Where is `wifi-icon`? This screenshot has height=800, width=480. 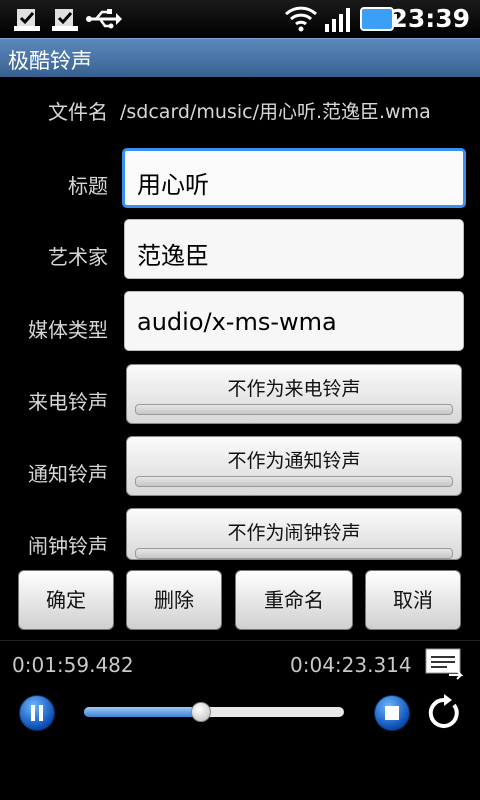
wifi-icon is located at coordinates (301, 19).